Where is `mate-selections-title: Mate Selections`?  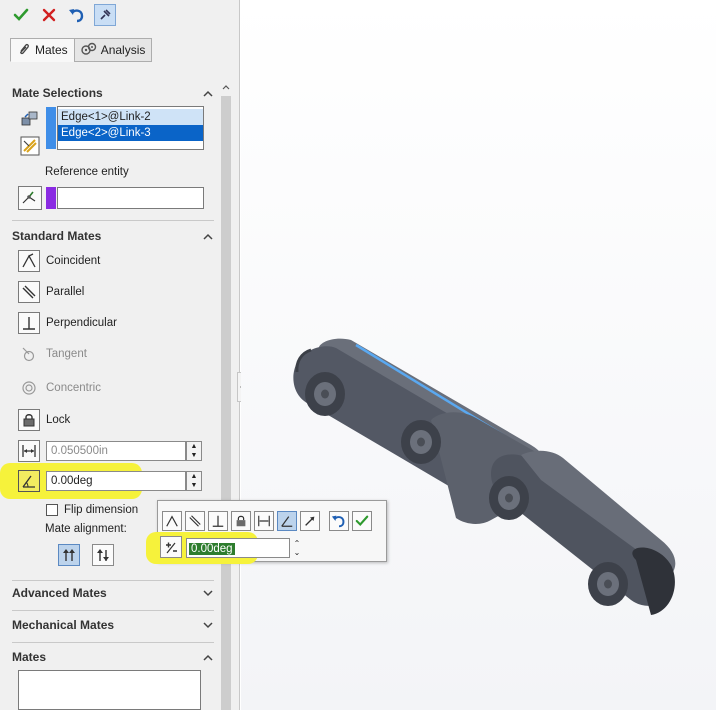
mate-selections-title: Mate Selections is located at coordinates (57, 93).